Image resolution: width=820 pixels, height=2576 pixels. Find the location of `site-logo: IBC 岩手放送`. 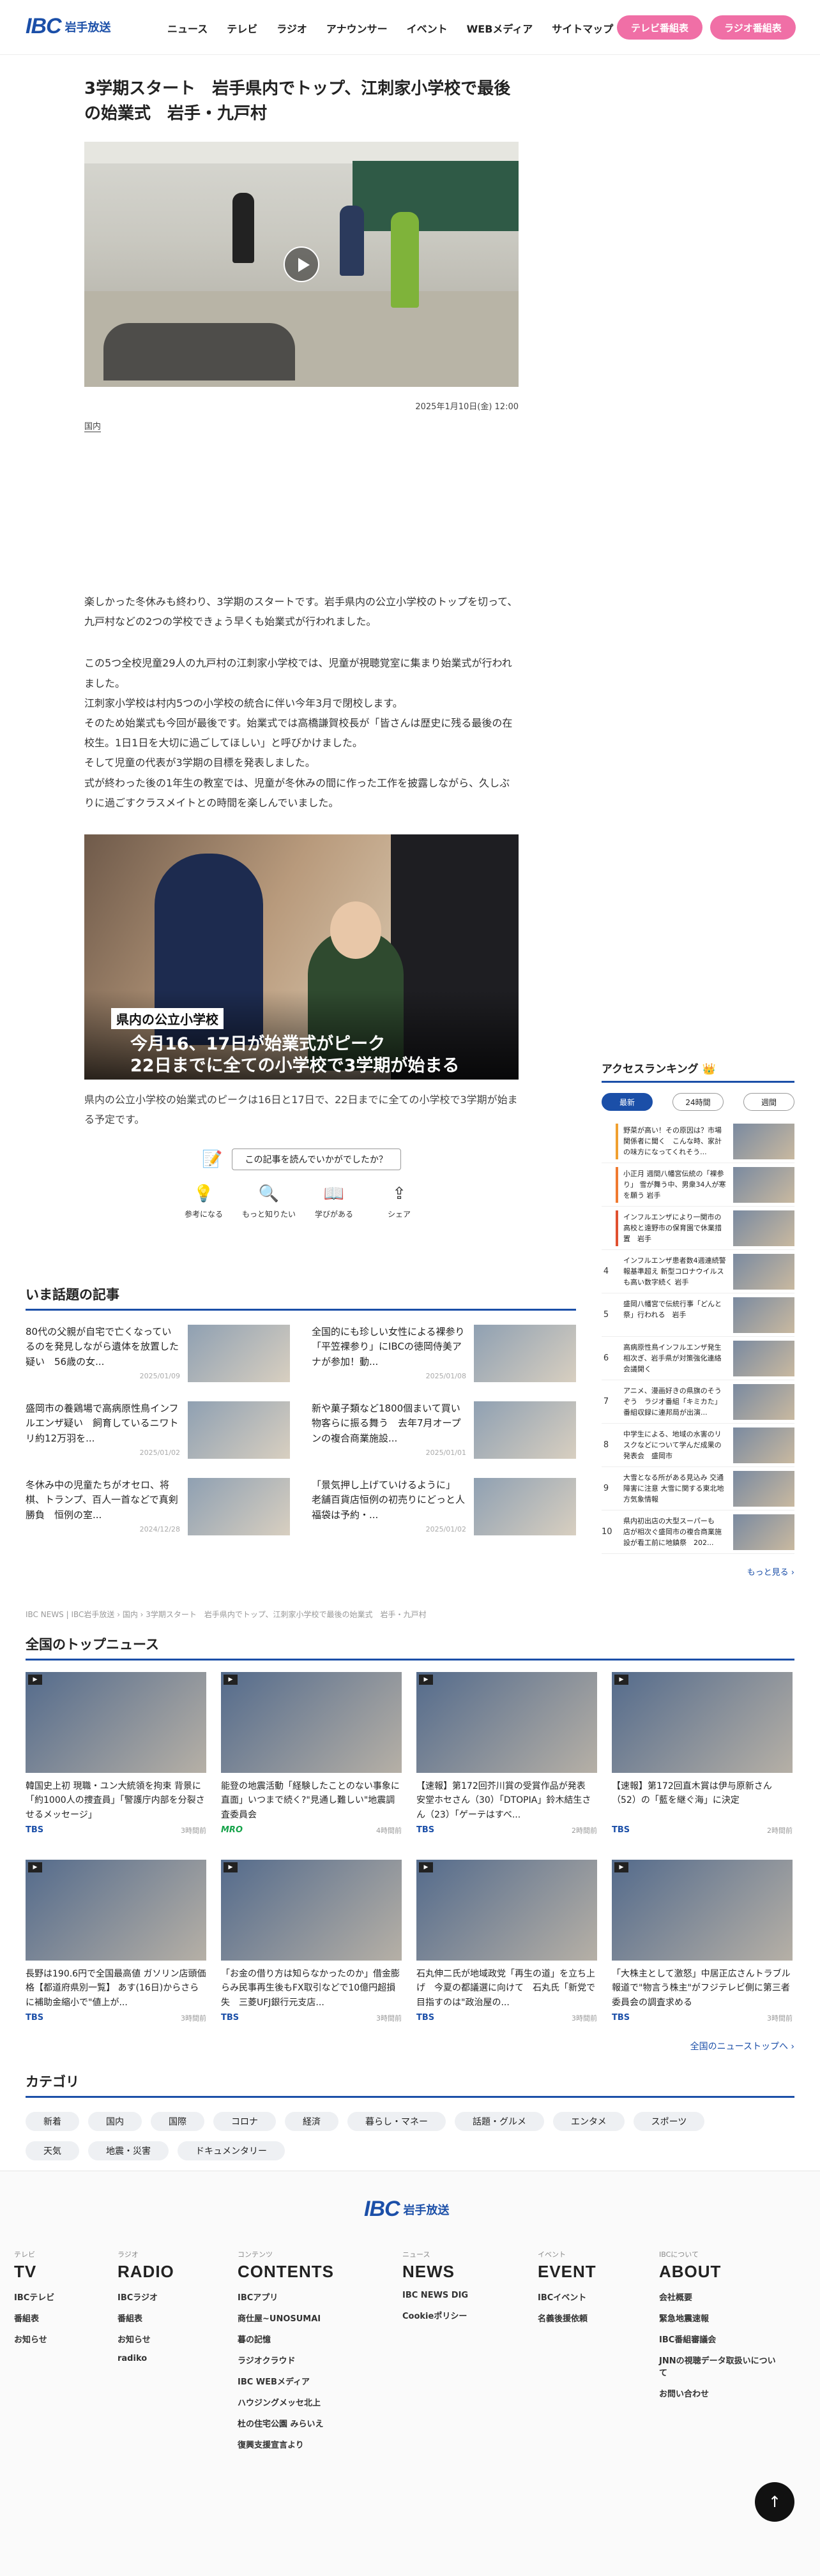

site-logo: IBC 岩手放送 is located at coordinates (68, 26).